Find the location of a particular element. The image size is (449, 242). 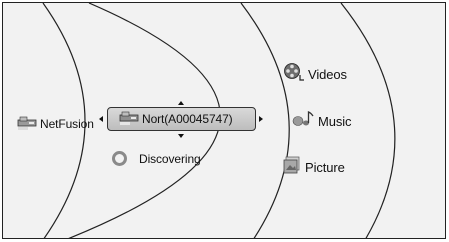

media-item-music: Music is located at coordinates (322, 121).